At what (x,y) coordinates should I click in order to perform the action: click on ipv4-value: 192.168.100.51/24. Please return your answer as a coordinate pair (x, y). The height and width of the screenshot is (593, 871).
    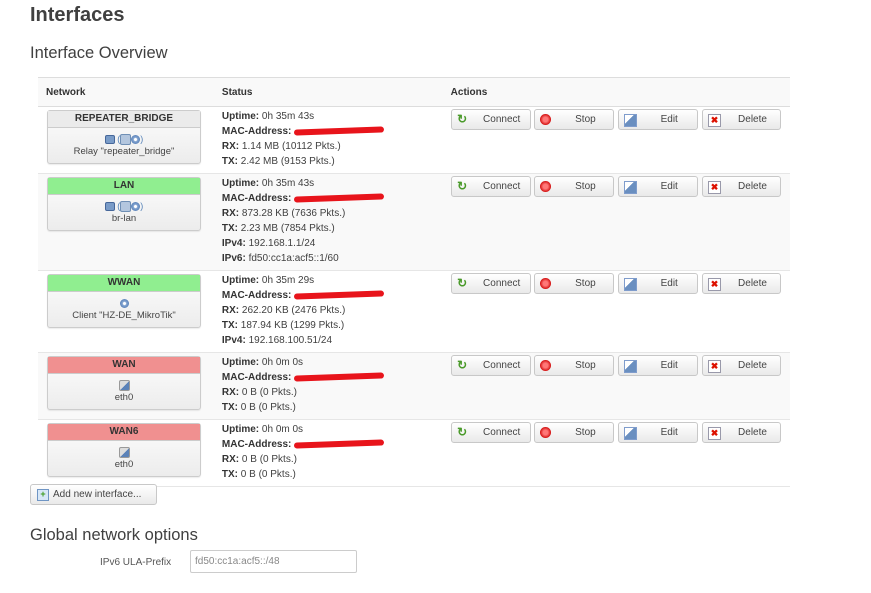
    Looking at the image, I should click on (290, 340).